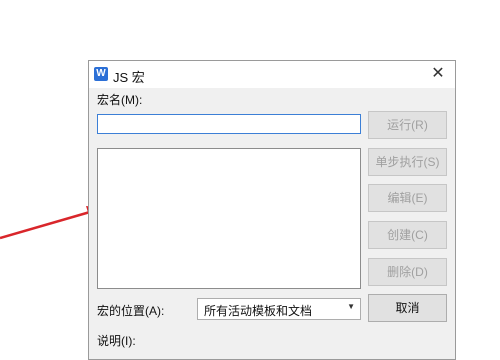  What do you see at coordinates (407, 162) in the screenshot?
I see `step-run-button: 单步执行(S)` at bounding box center [407, 162].